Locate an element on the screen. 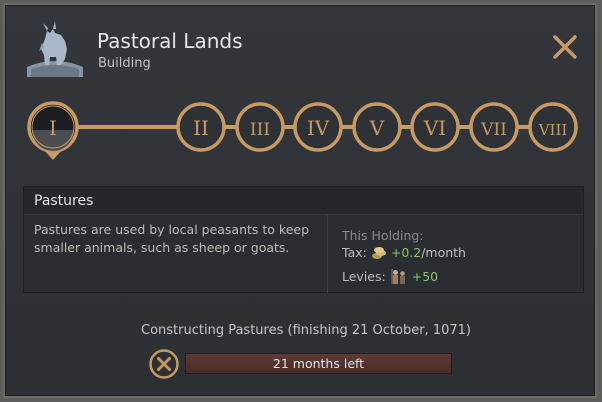 The image size is (602, 402). tier-label: VI is located at coordinates (434, 128).